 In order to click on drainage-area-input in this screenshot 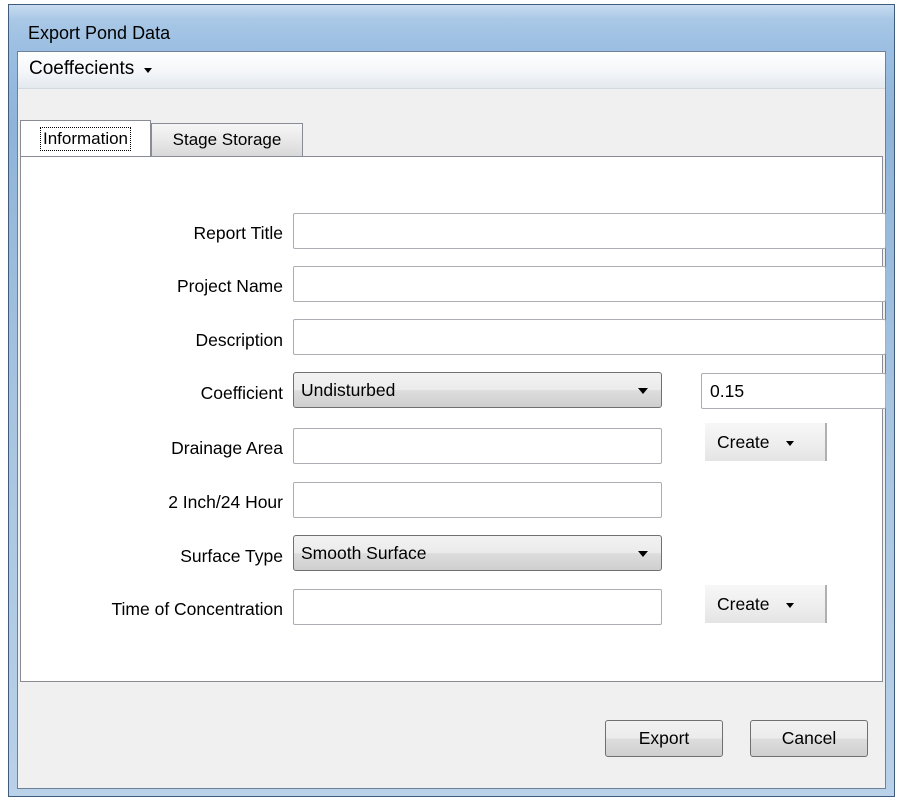, I will do `click(477, 446)`.